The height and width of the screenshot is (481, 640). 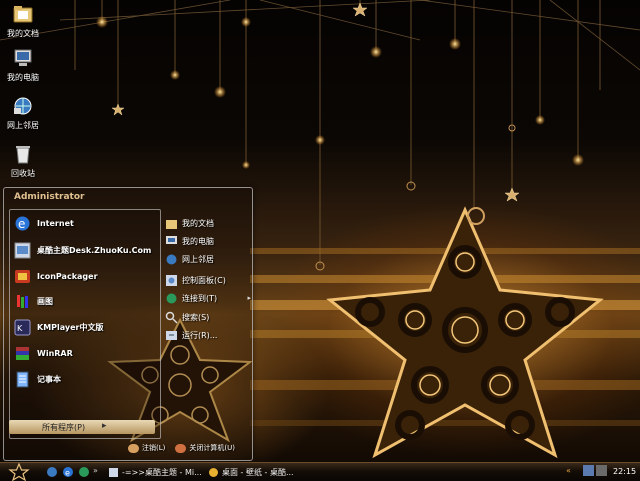 I want to click on show-desktop-icon, so click(x=52, y=472).